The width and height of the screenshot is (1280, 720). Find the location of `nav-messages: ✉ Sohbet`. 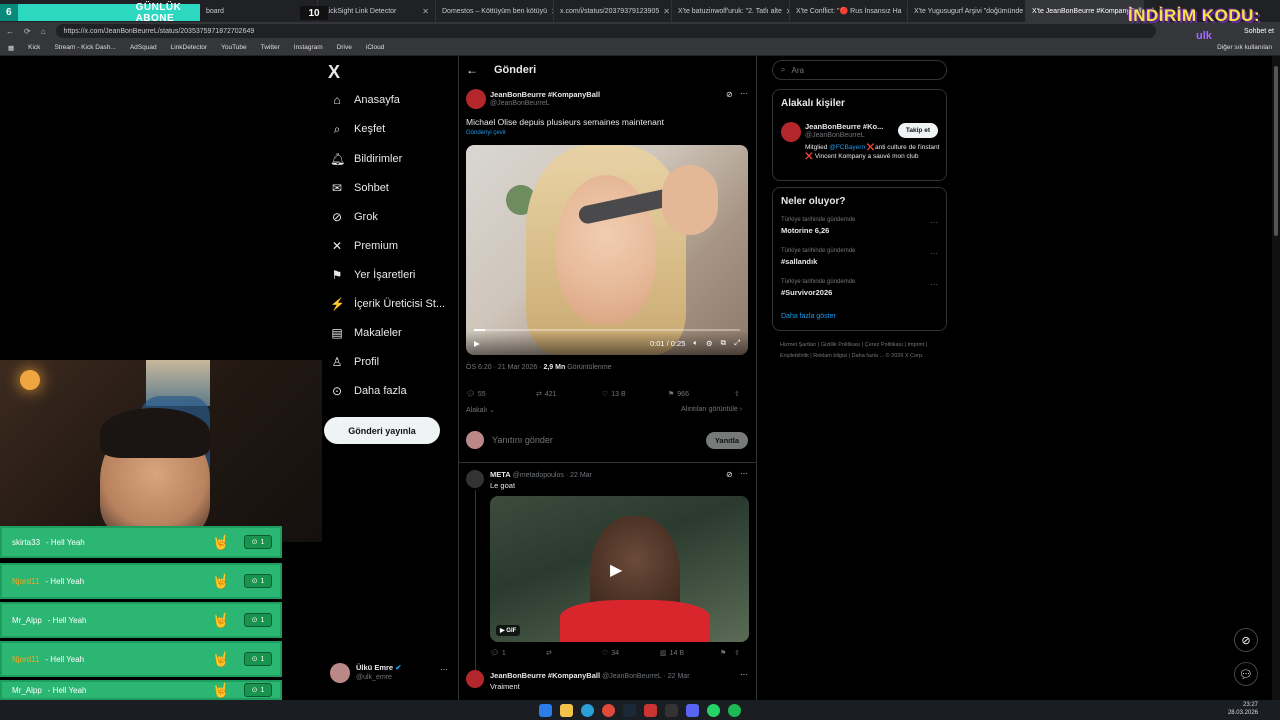

nav-messages: ✉ Sohbet is located at coordinates (359, 188).